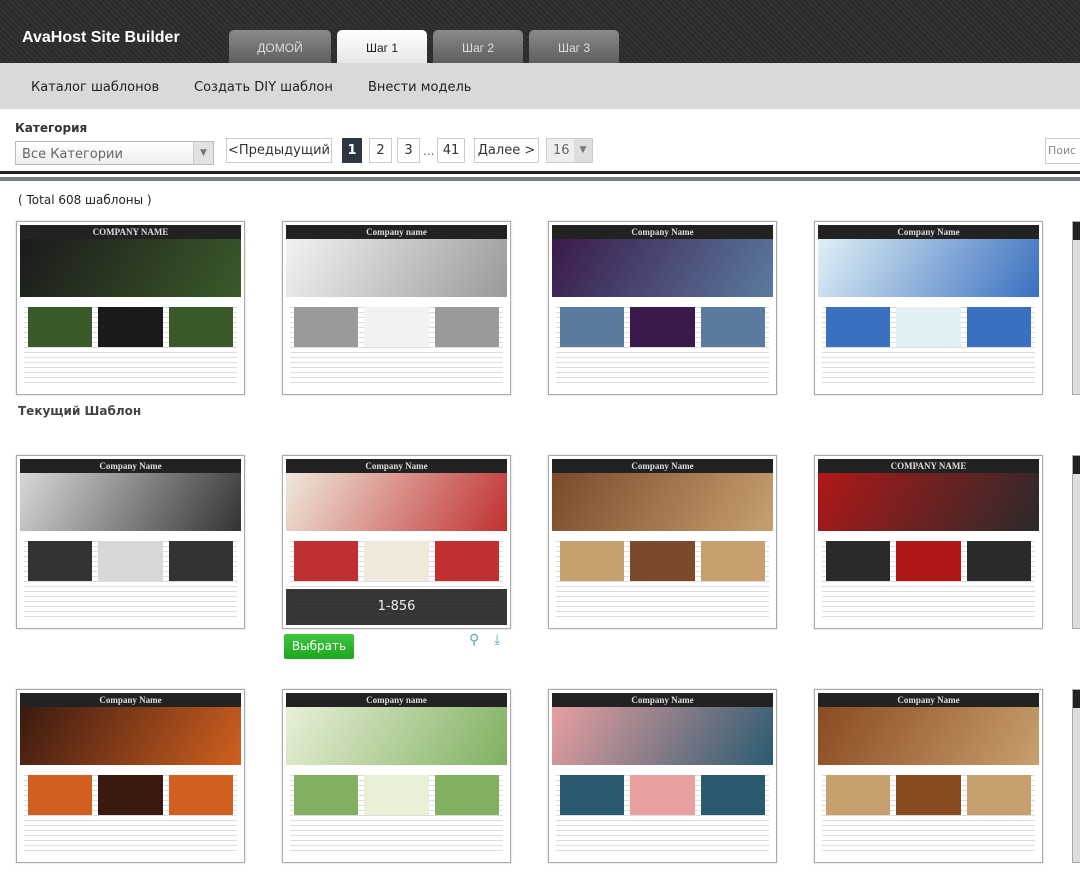  What do you see at coordinates (561, 150) in the screenshot?
I see `per-page-value: 16` at bounding box center [561, 150].